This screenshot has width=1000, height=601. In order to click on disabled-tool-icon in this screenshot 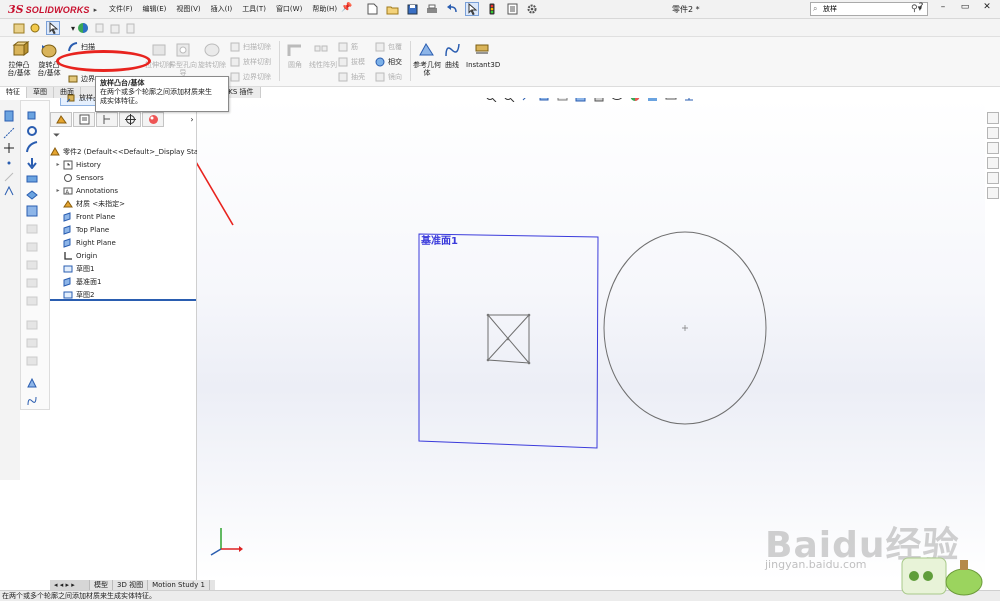, I will do `click(9, 177)`.